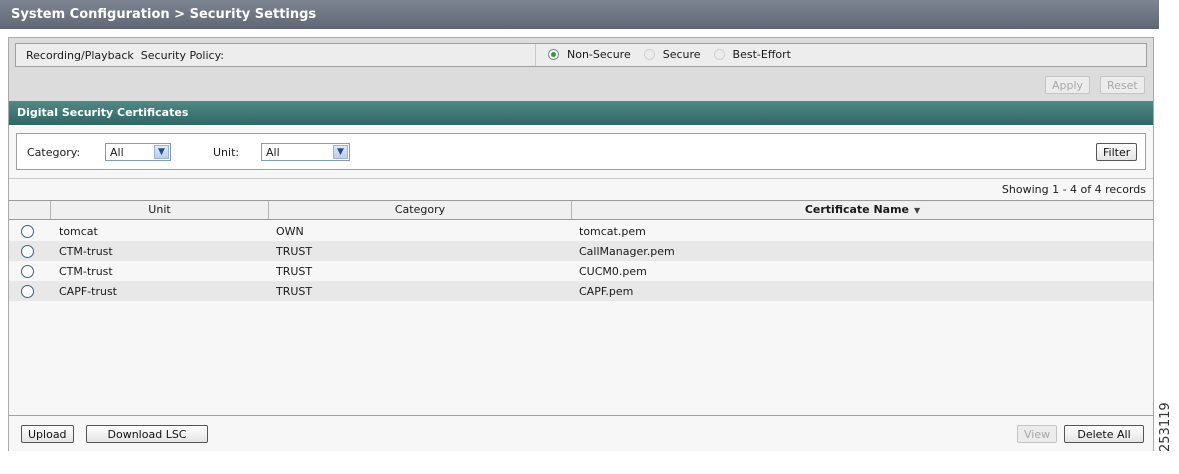 Image resolution: width=1179 pixels, height=474 pixels. I want to click on non-secure-radio, so click(553, 54).